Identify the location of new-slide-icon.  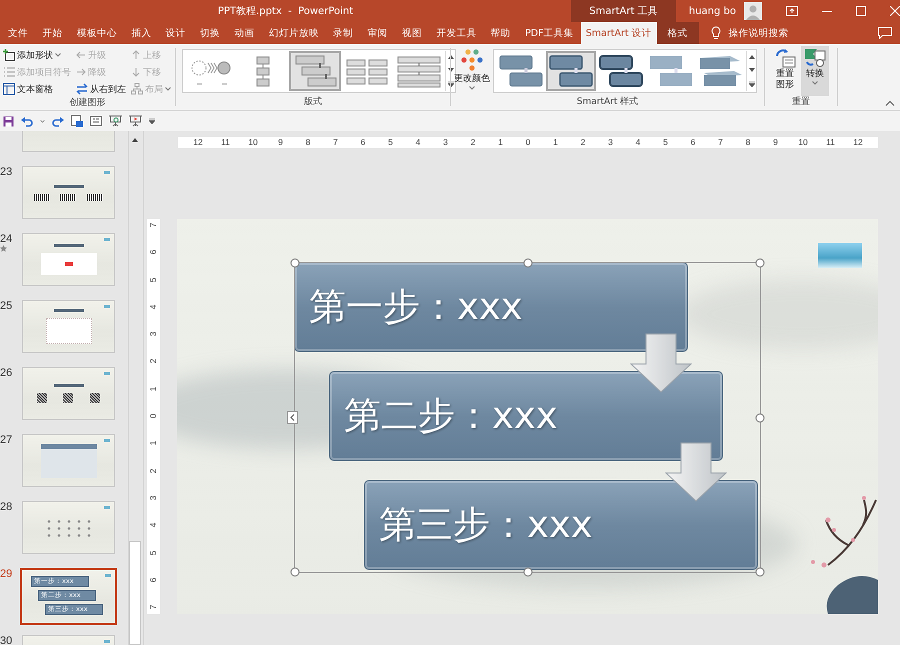
(77, 121).